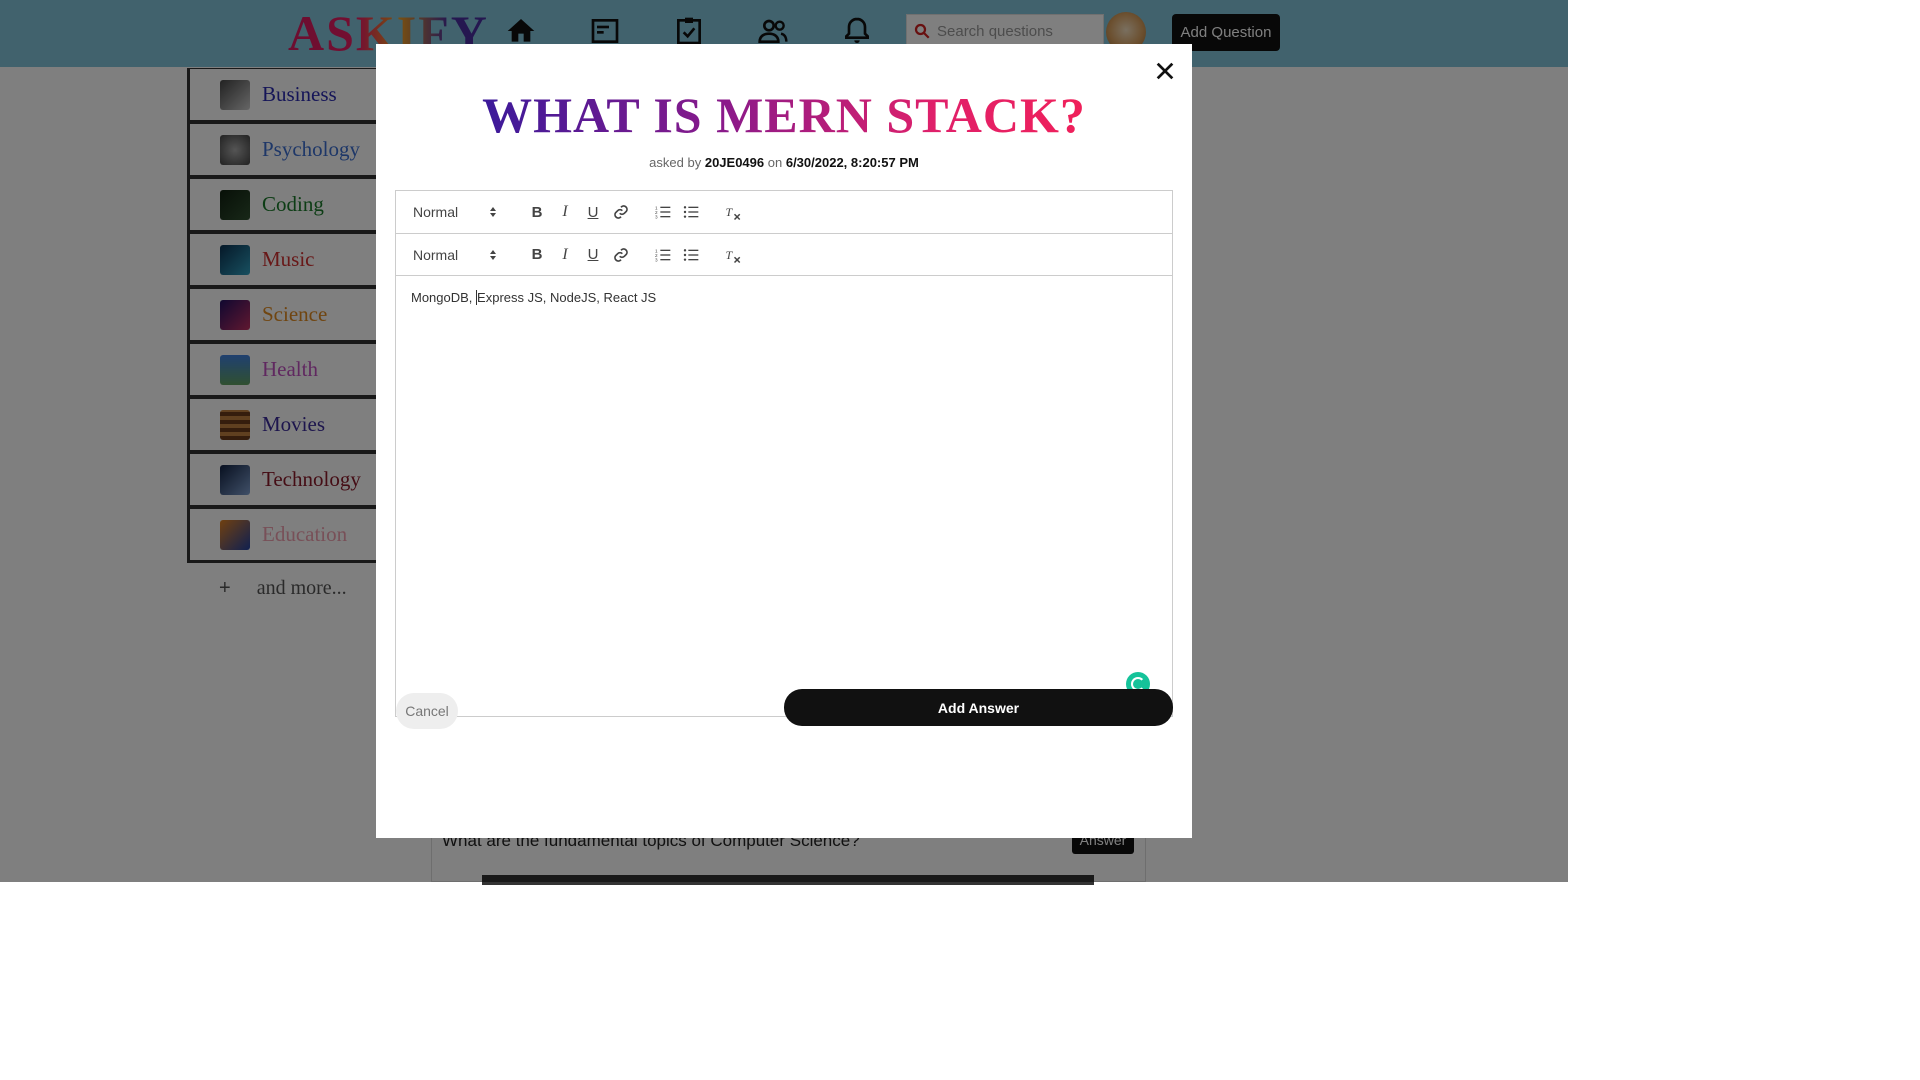 The image size is (1920, 1080). What do you see at coordinates (427, 711) in the screenshot?
I see `cancel-button: Cancel` at bounding box center [427, 711].